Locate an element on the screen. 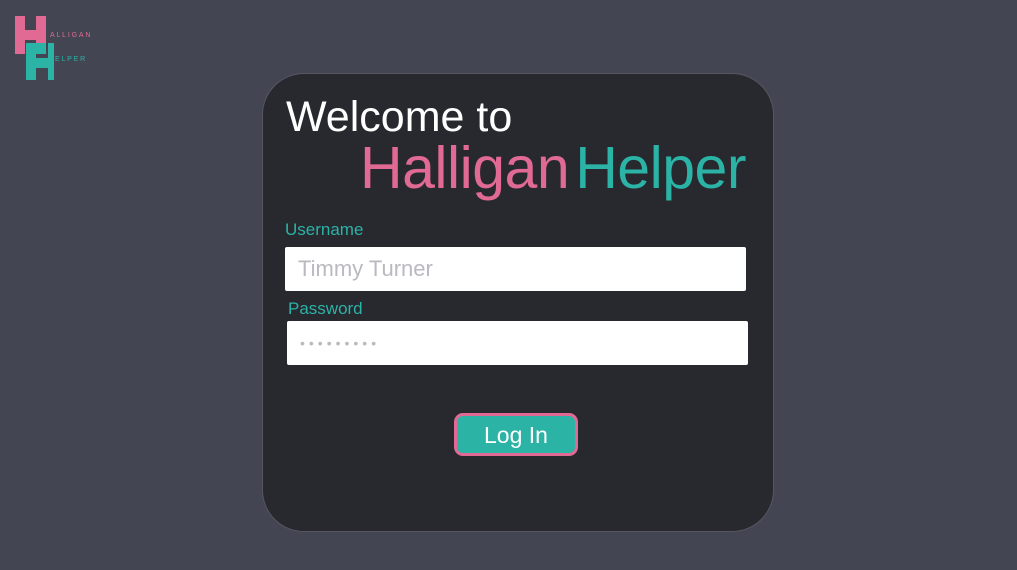 This screenshot has width=1017, height=570. brand-title-helper: Helper is located at coordinates (660, 168).